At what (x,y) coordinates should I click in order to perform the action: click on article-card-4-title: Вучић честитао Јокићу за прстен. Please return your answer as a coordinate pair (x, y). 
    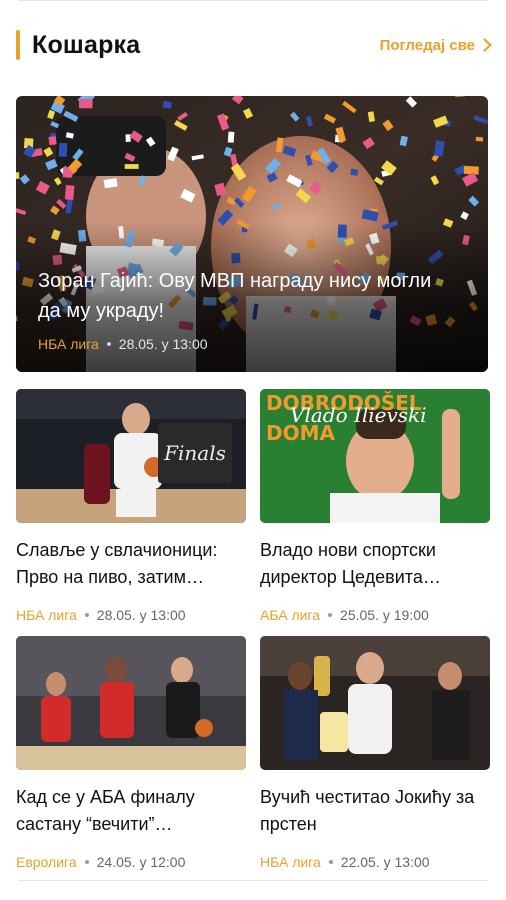
    Looking at the image, I should click on (367, 810).